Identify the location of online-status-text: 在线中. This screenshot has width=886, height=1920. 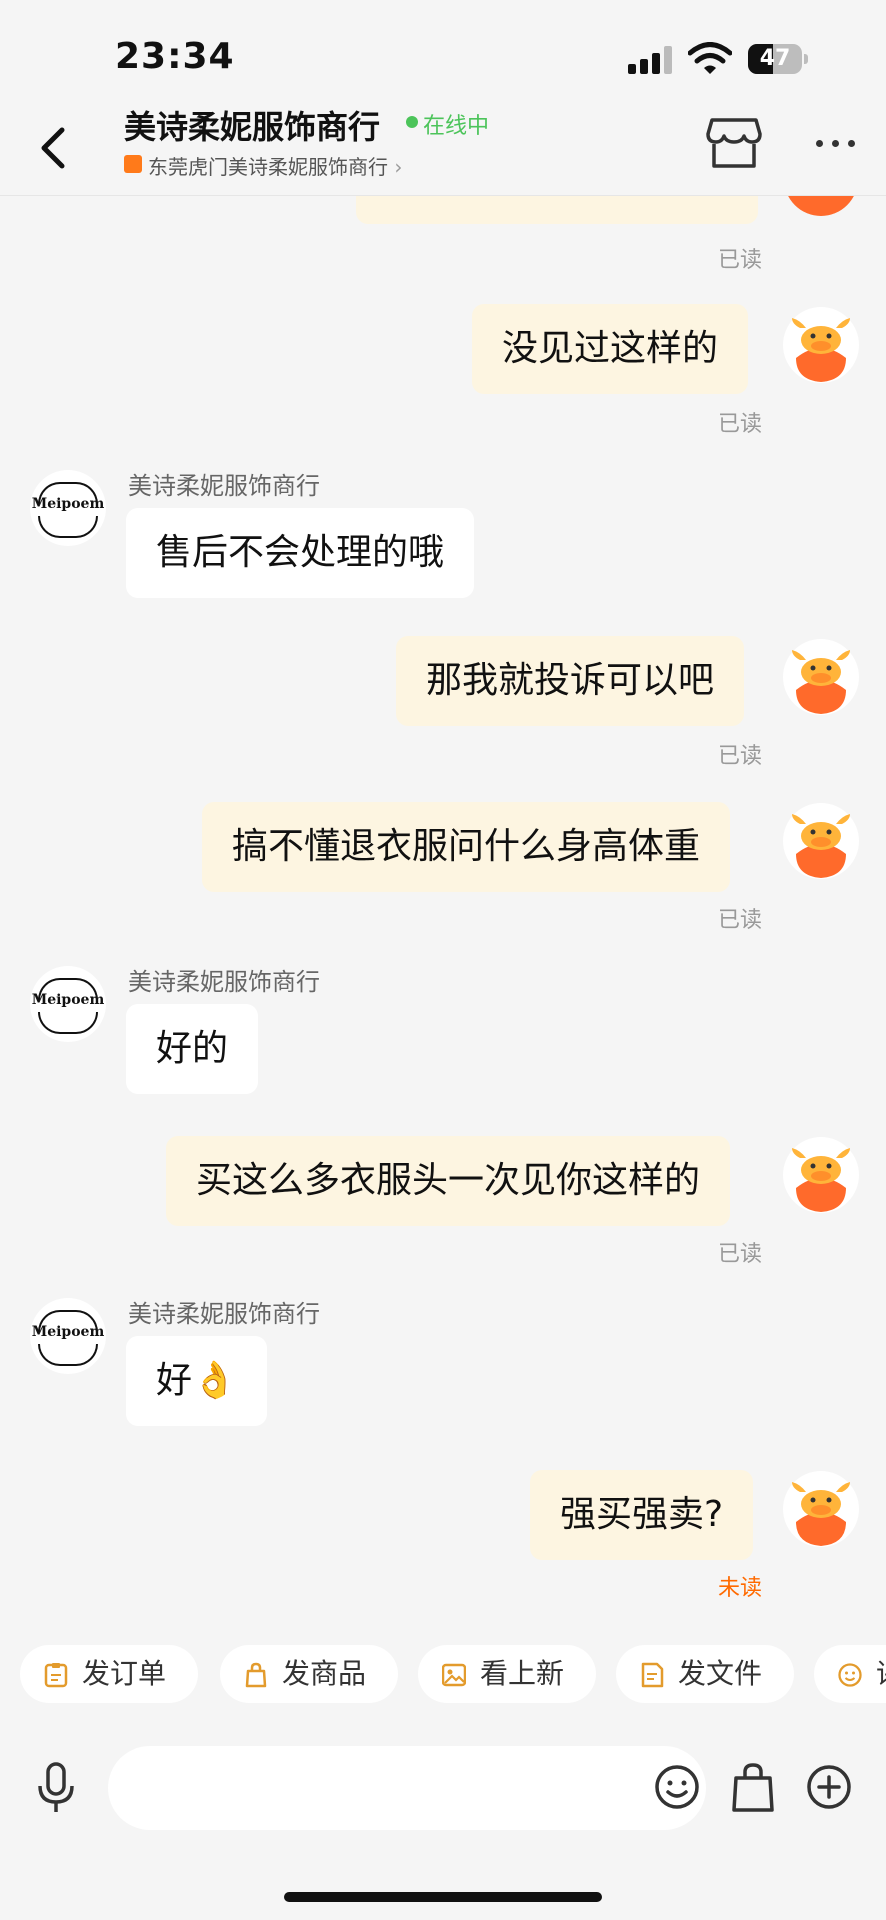
(456, 126).